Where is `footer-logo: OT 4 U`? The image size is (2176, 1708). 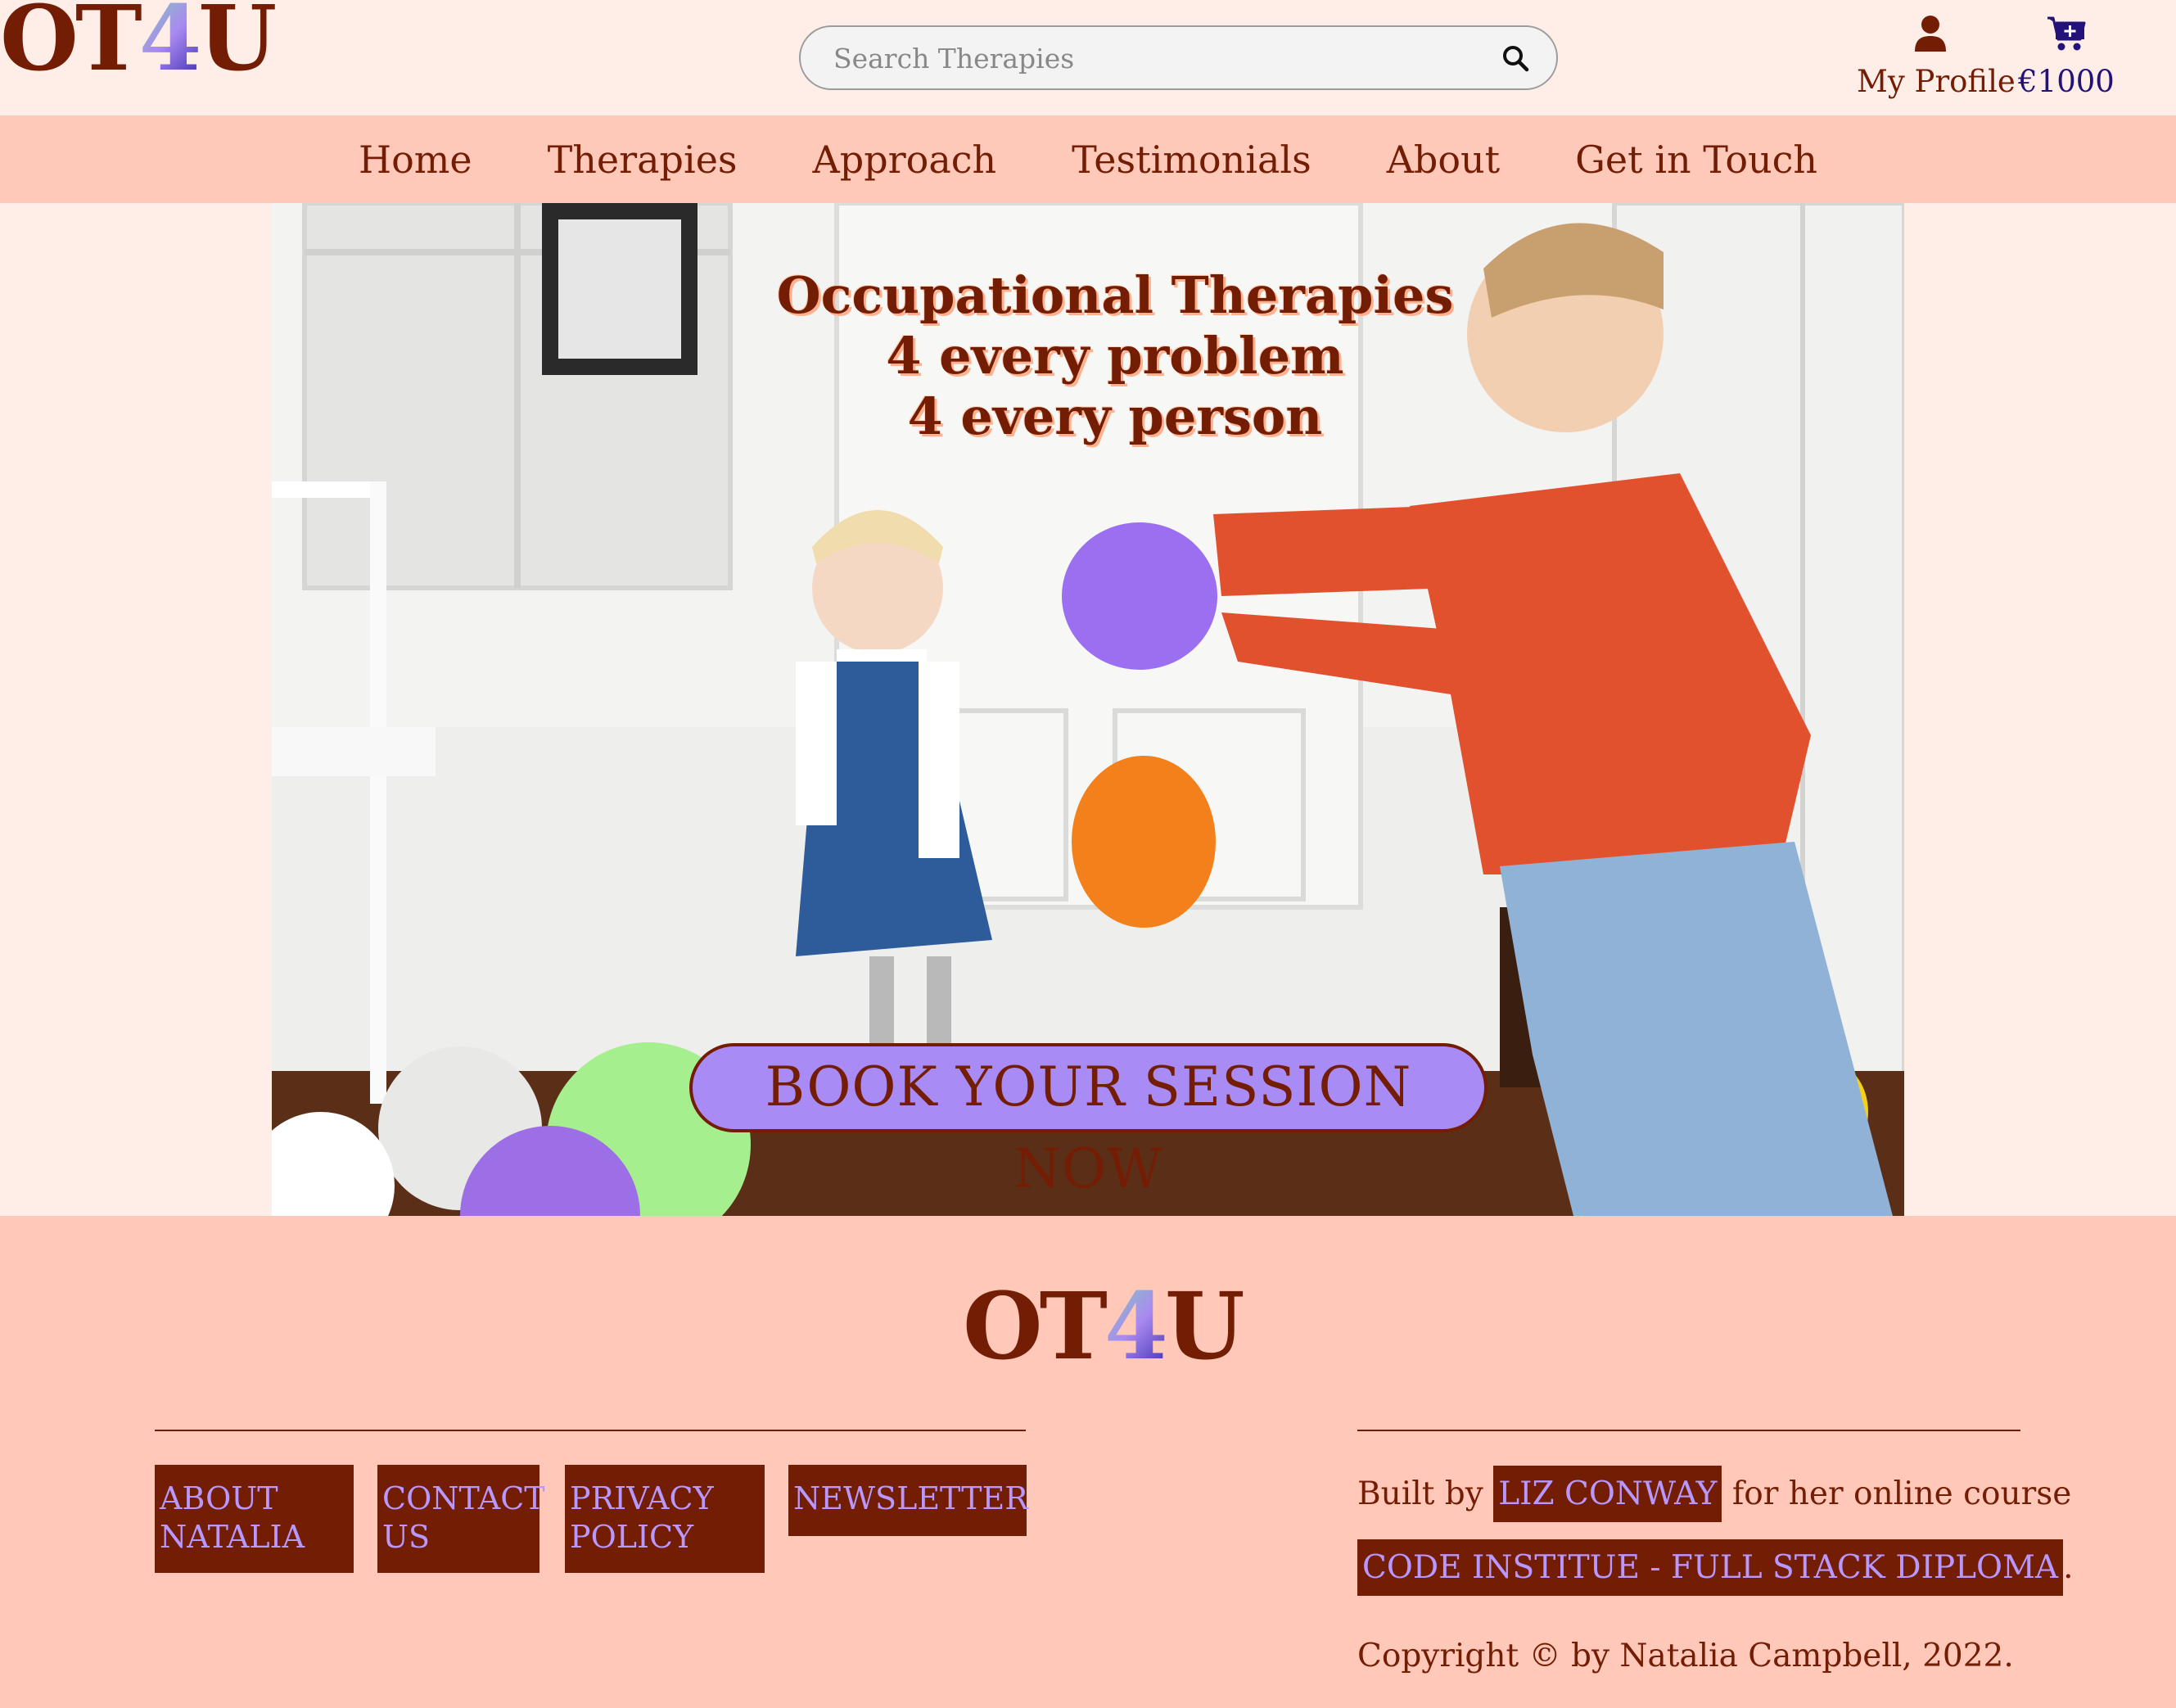
footer-logo: OT 4 U is located at coordinates (1104, 1326).